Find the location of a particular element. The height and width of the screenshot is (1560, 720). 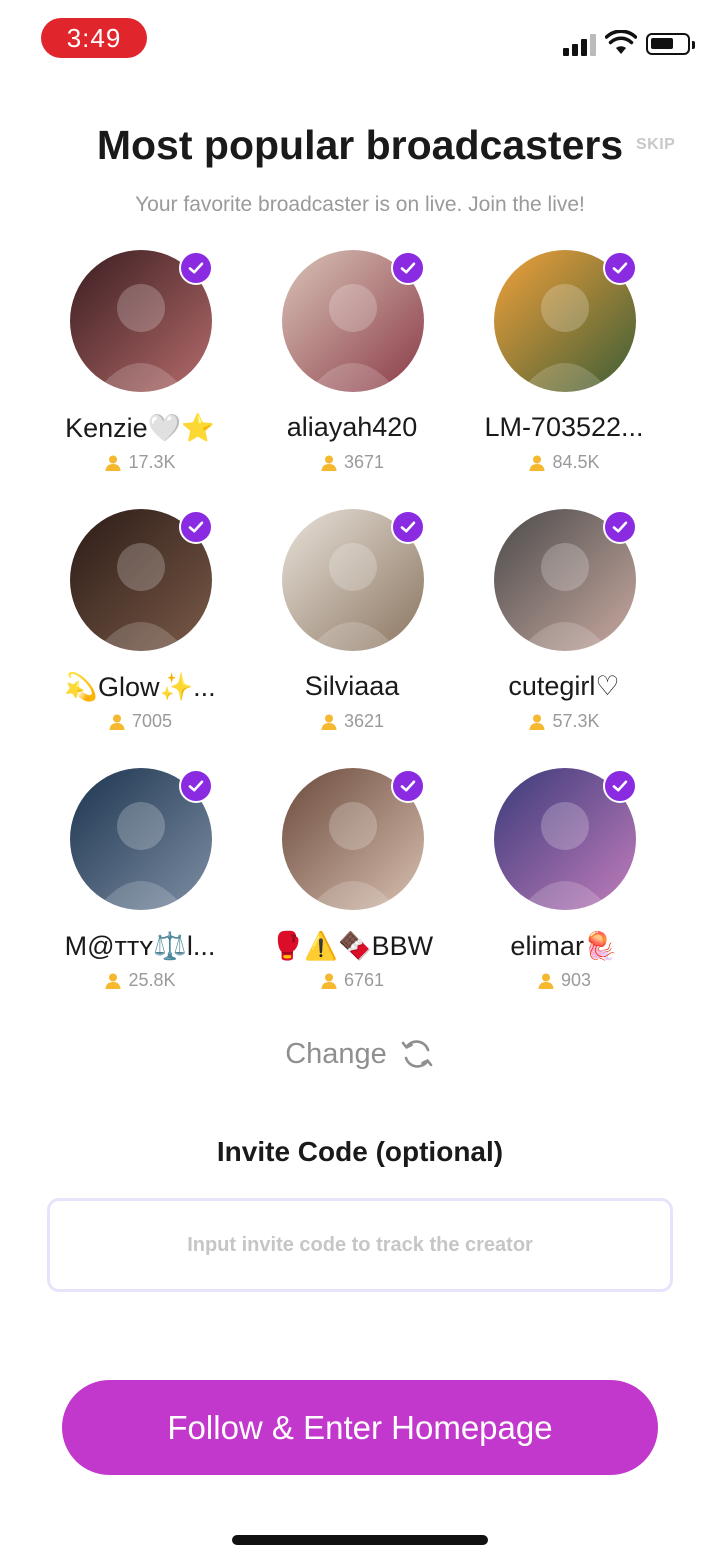

broadcaster-card: cutegirl♡ 57.3K is located at coordinates (564, 629).